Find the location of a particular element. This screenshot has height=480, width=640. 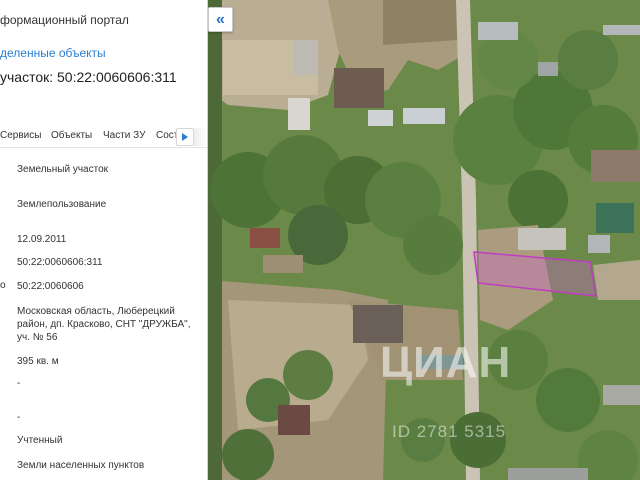

chevron-right-icon is located at coordinates (185, 137).